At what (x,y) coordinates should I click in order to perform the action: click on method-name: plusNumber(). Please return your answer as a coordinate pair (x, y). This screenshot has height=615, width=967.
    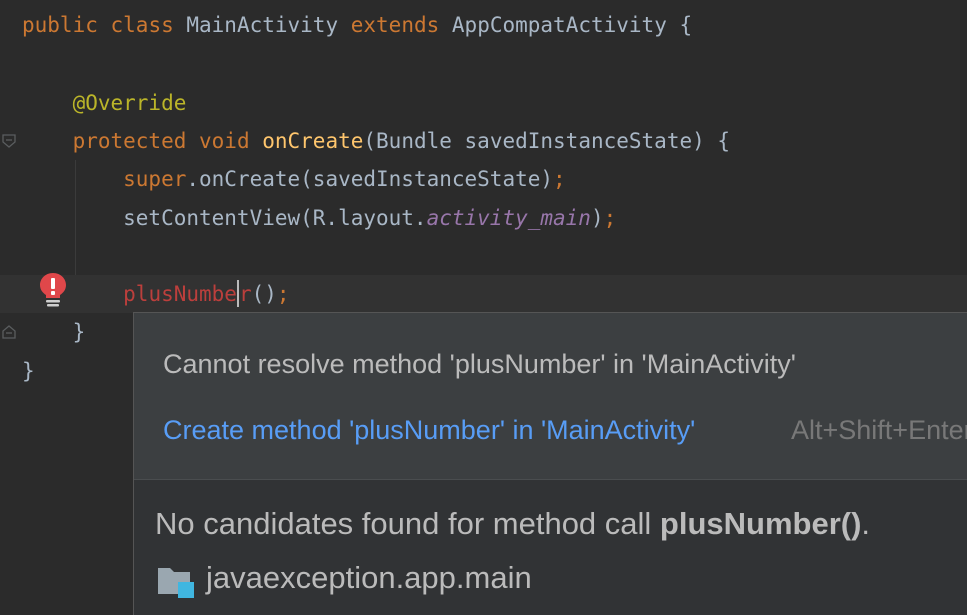
    Looking at the image, I should click on (760, 523).